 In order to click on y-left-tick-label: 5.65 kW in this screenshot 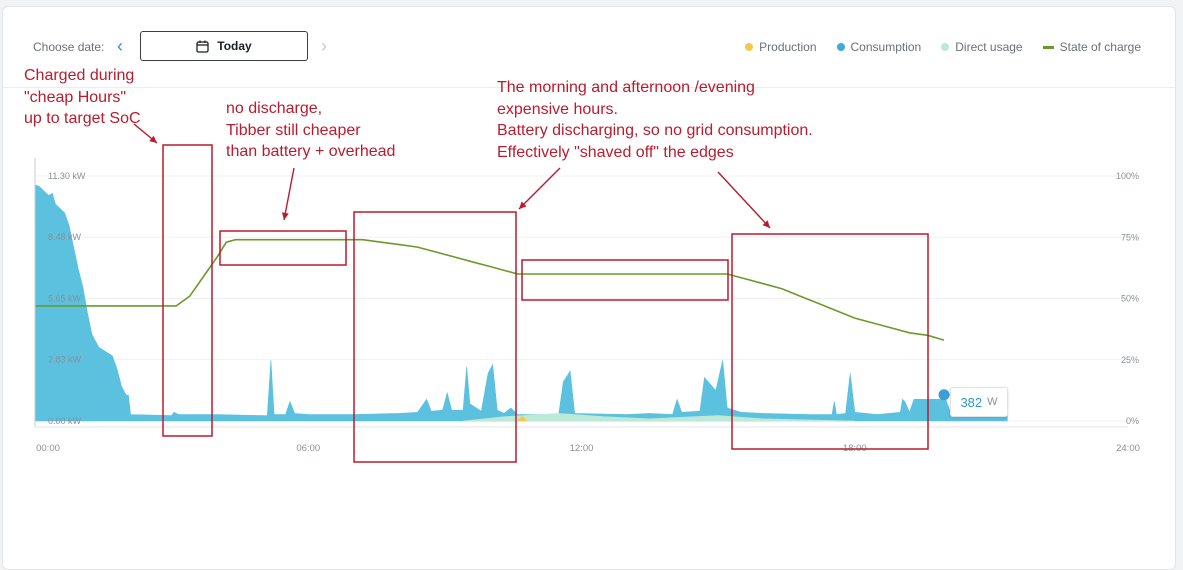, I will do `click(65, 299)`.